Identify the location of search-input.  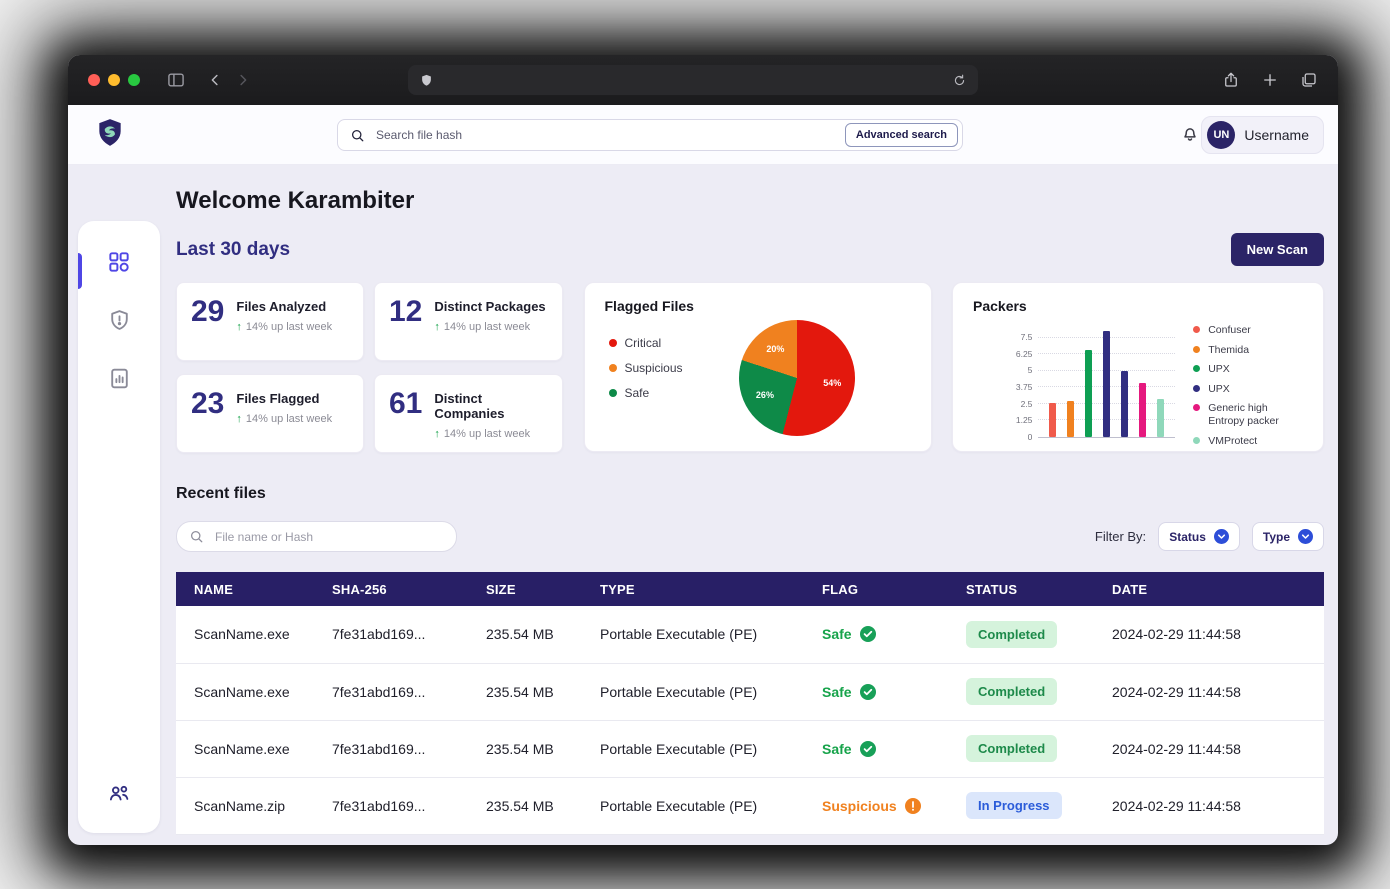
(605, 135).